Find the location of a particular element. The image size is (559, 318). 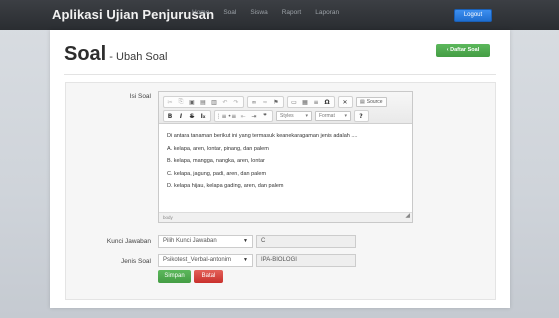

nav-item-soal: Soal is located at coordinates (229, 12).